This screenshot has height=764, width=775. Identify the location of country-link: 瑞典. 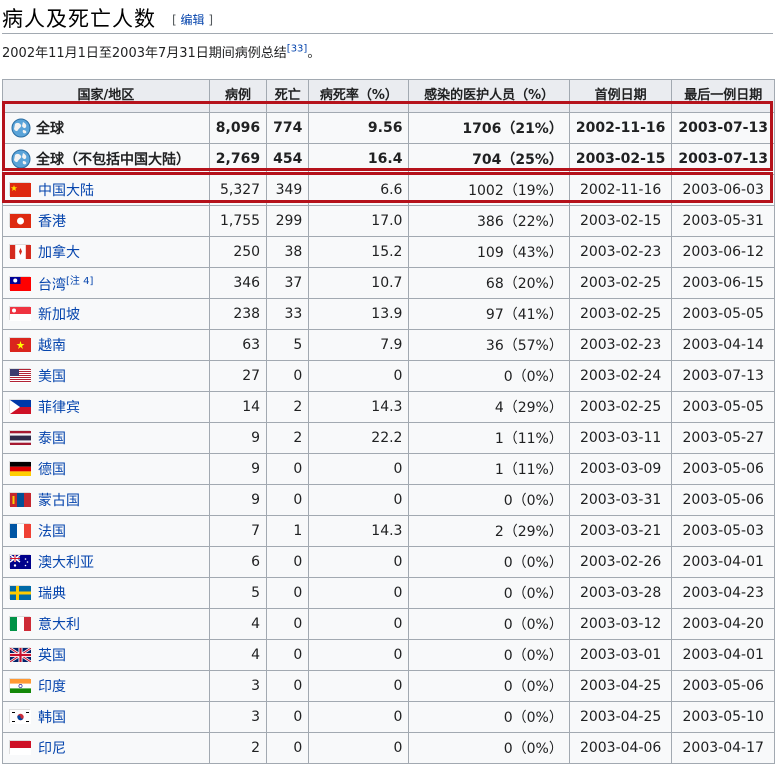
(52, 594).